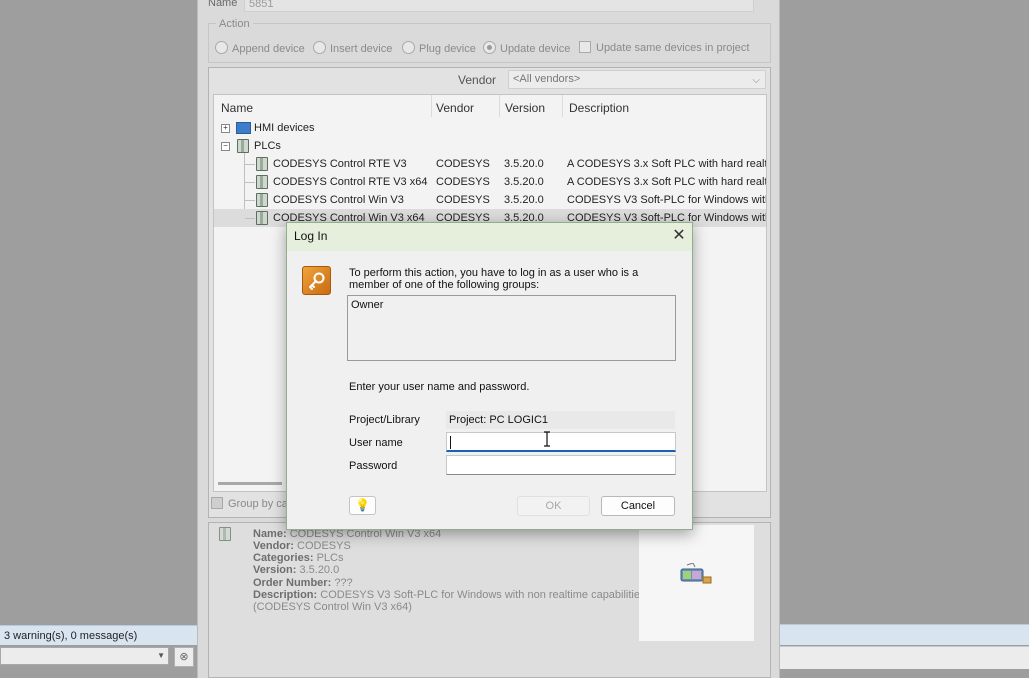 The height and width of the screenshot is (678, 1029). Describe the element at coordinates (296, 570) in the screenshot. I see `info-version: Version: 3.5.20.0` at that location.